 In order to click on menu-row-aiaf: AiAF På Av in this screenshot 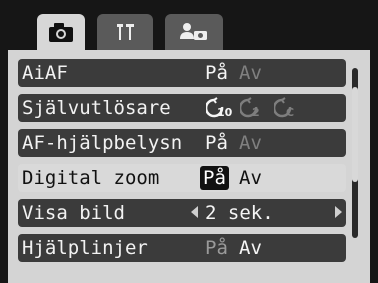, I will do `click(182, 73)`.